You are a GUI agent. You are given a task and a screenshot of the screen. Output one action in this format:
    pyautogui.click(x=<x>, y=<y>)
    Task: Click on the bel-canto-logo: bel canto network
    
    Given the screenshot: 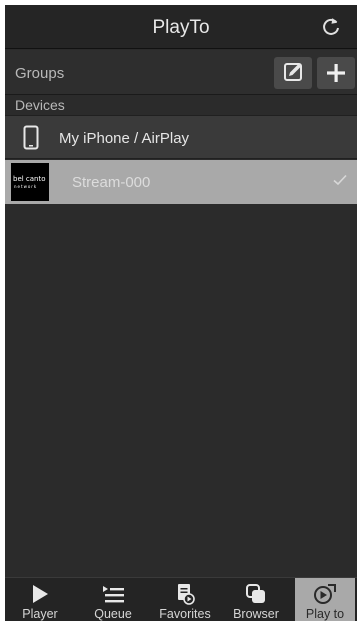 What is the action you would take?
    pyautogui.click(x=30, y=182)
    